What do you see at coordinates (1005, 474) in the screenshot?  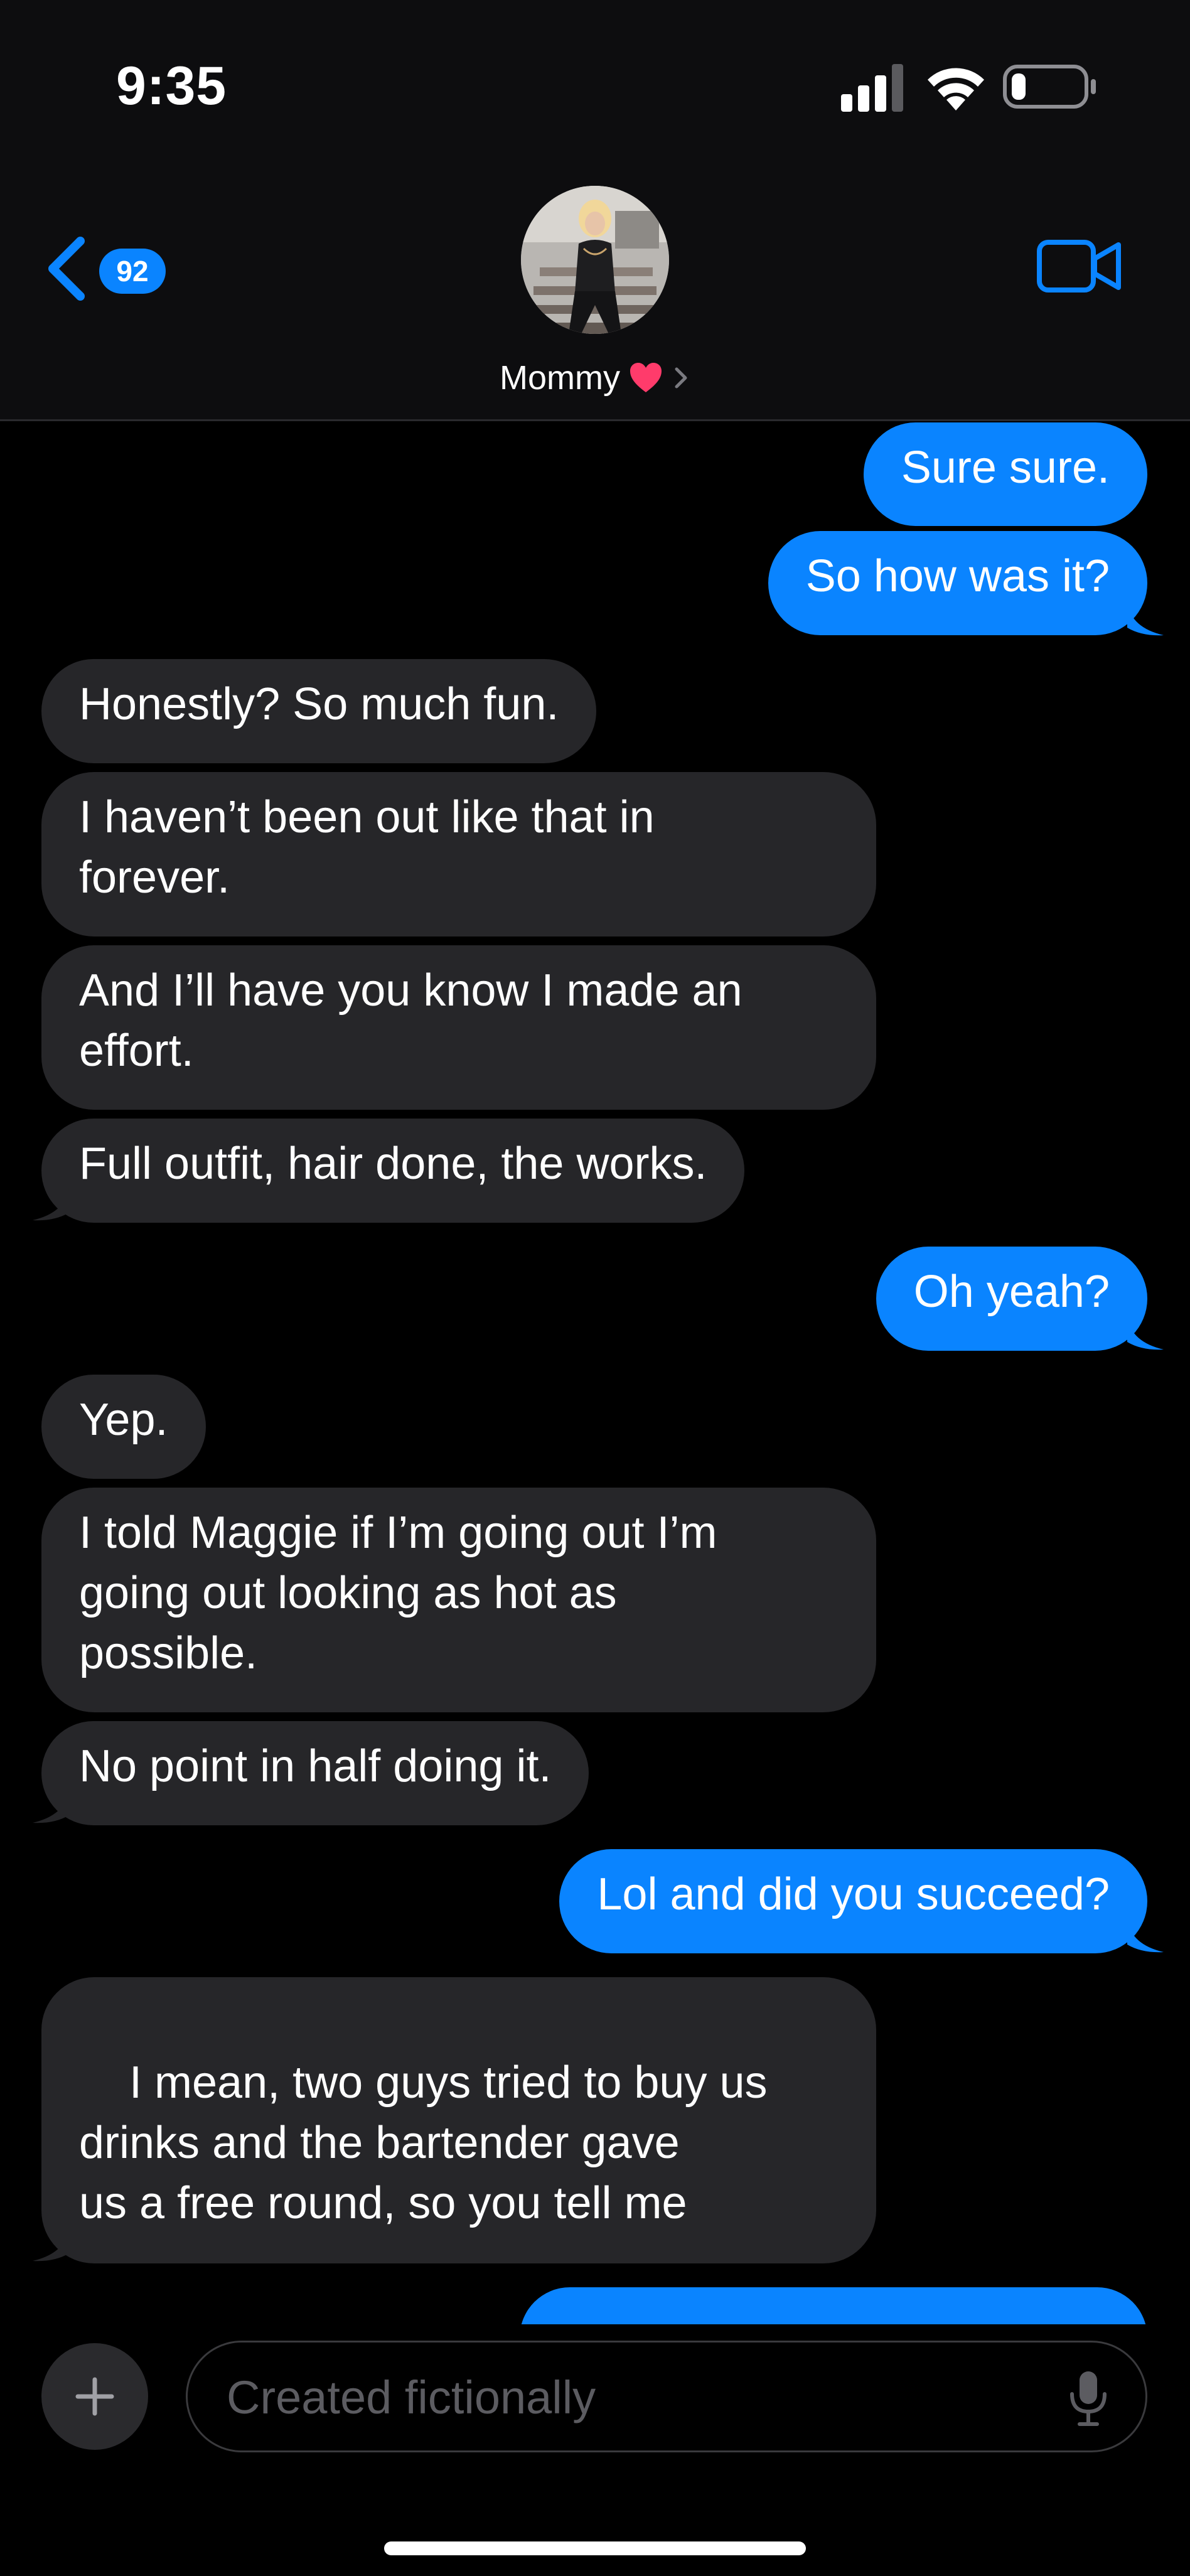 I see `outgoing-message: Sure sure.` at bounding box center [1005, 474].